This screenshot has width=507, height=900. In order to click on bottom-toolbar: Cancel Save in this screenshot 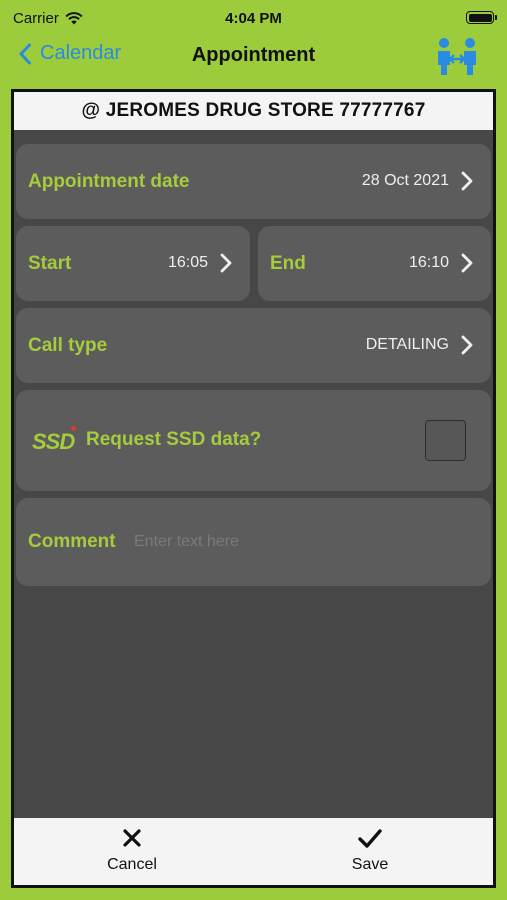, I will do `click(253, 851)`.